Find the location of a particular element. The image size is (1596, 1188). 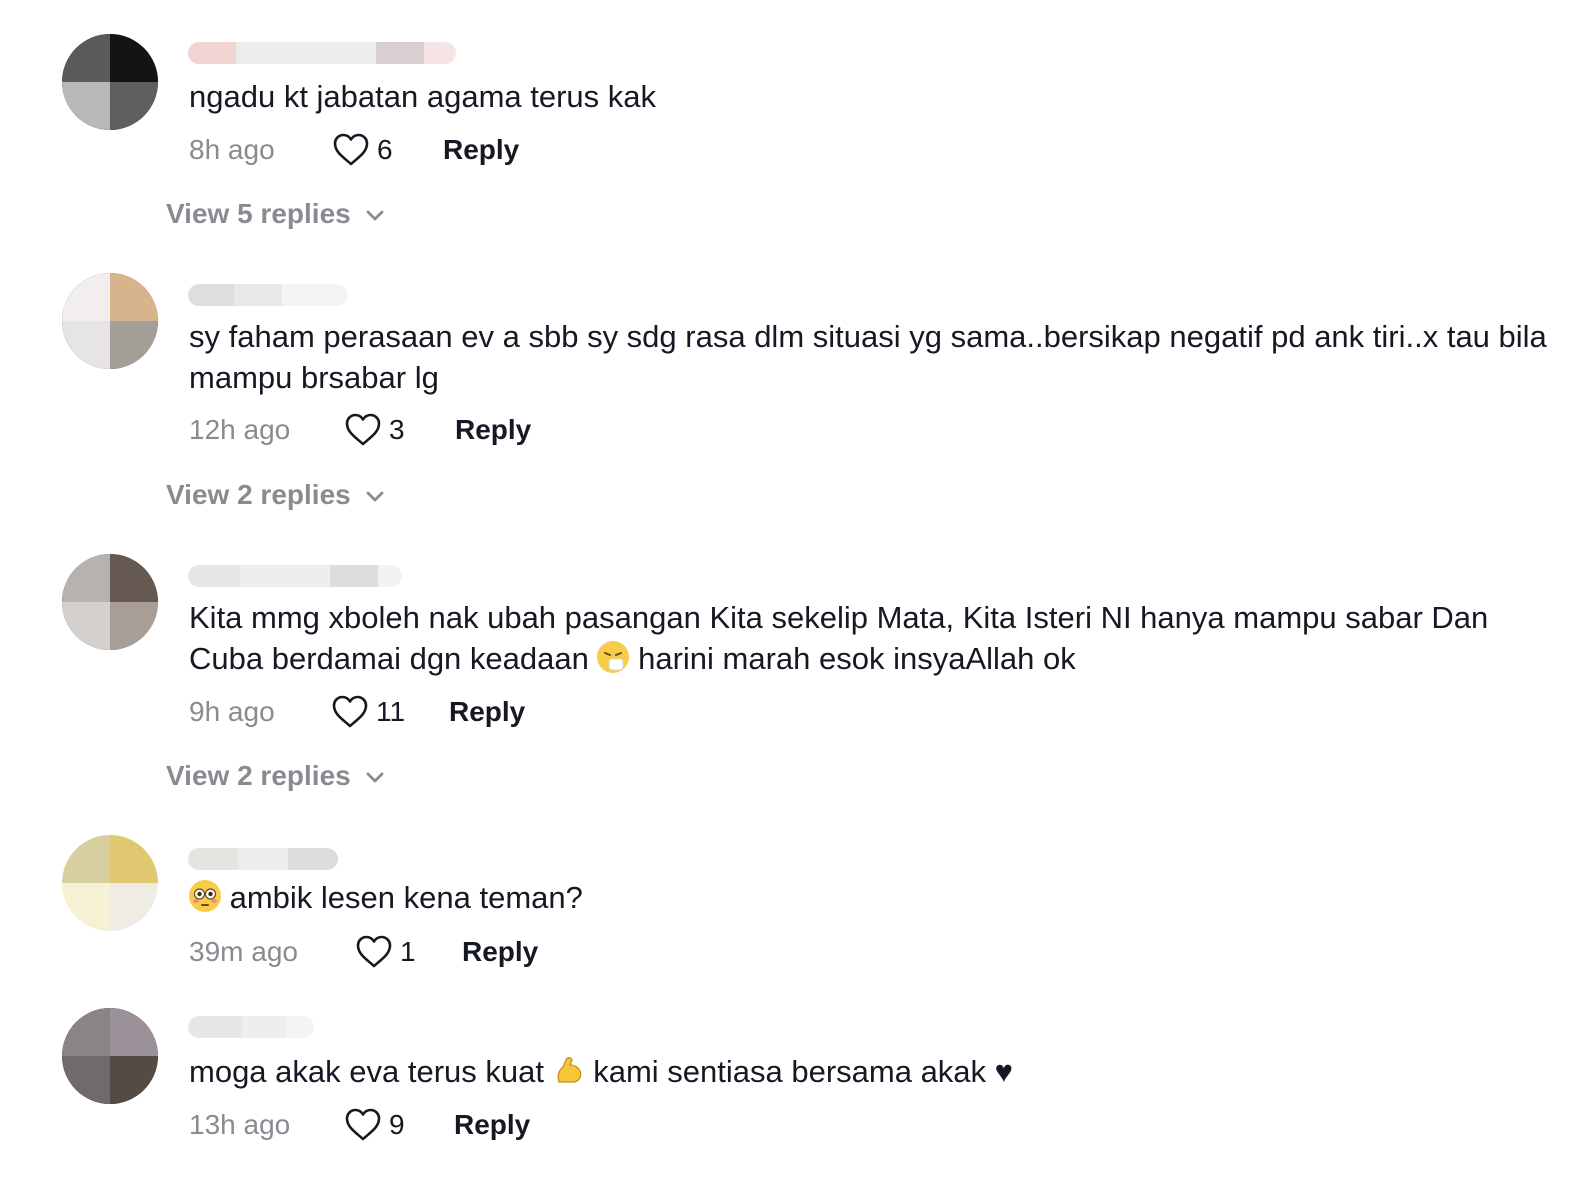

comment-text: ngadu kt jabatan agama terus kak is located at coordinates (423, 96).